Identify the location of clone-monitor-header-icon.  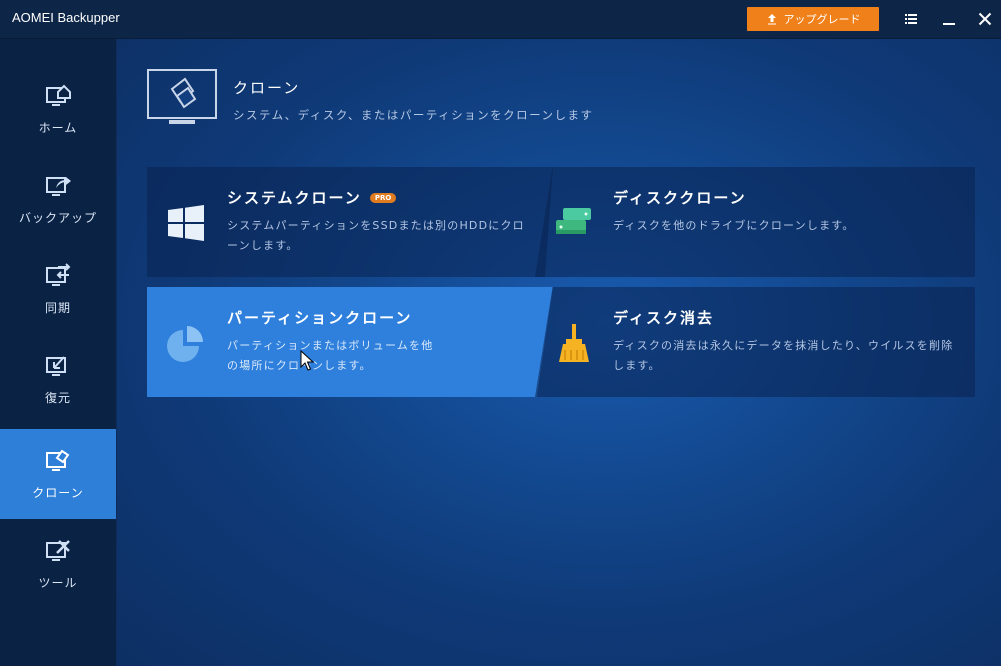
(182, 96).